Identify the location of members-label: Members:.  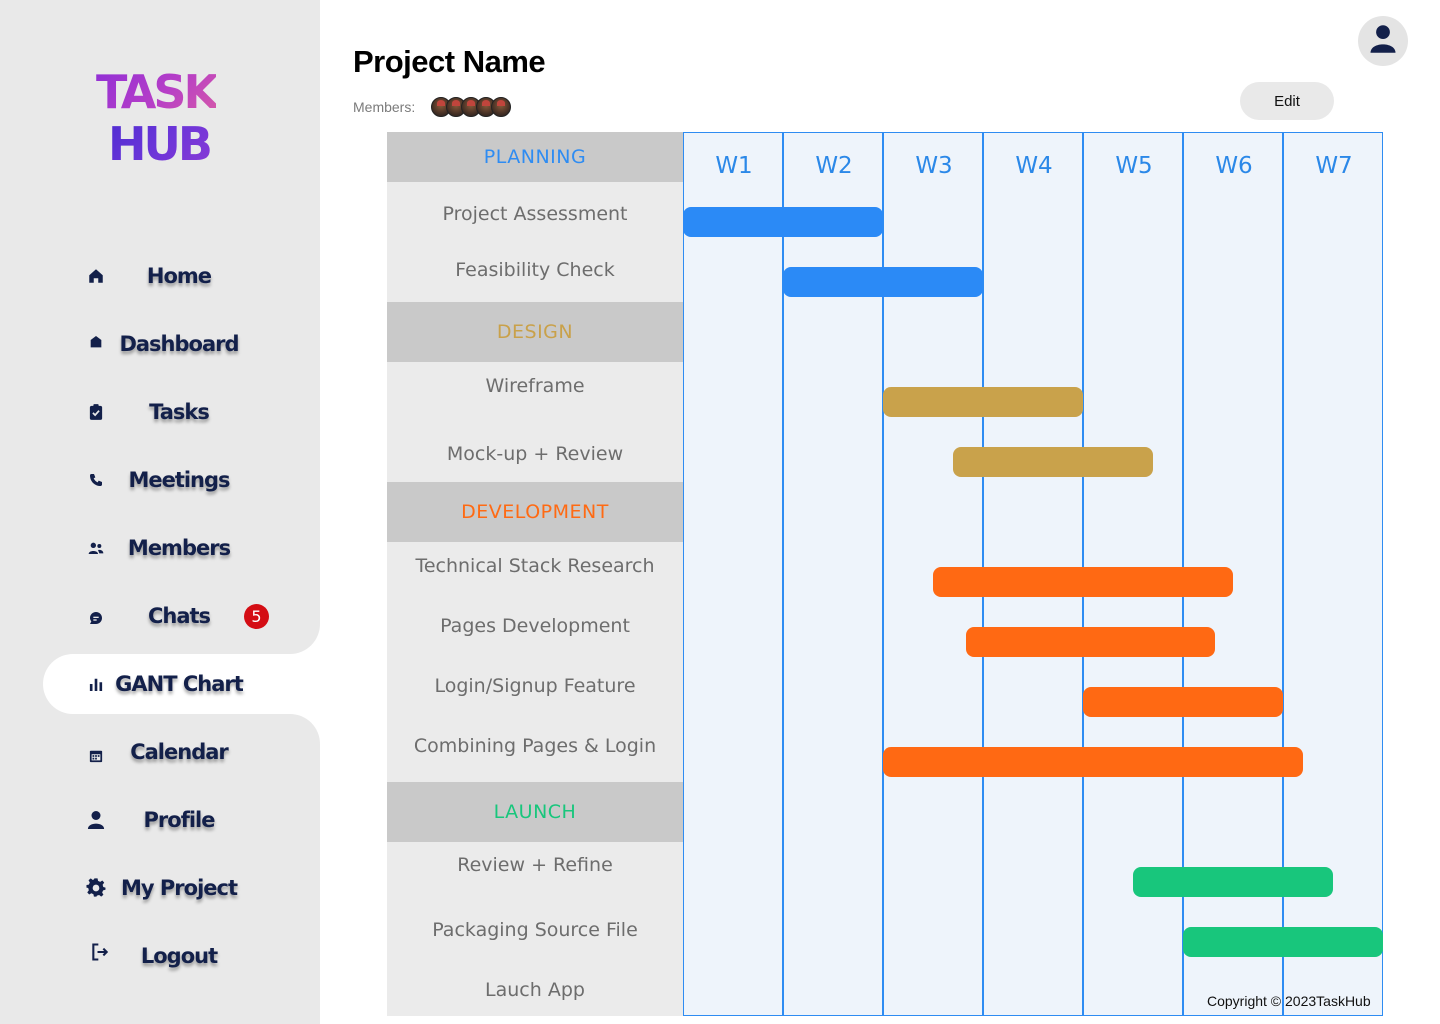
(384, 107).